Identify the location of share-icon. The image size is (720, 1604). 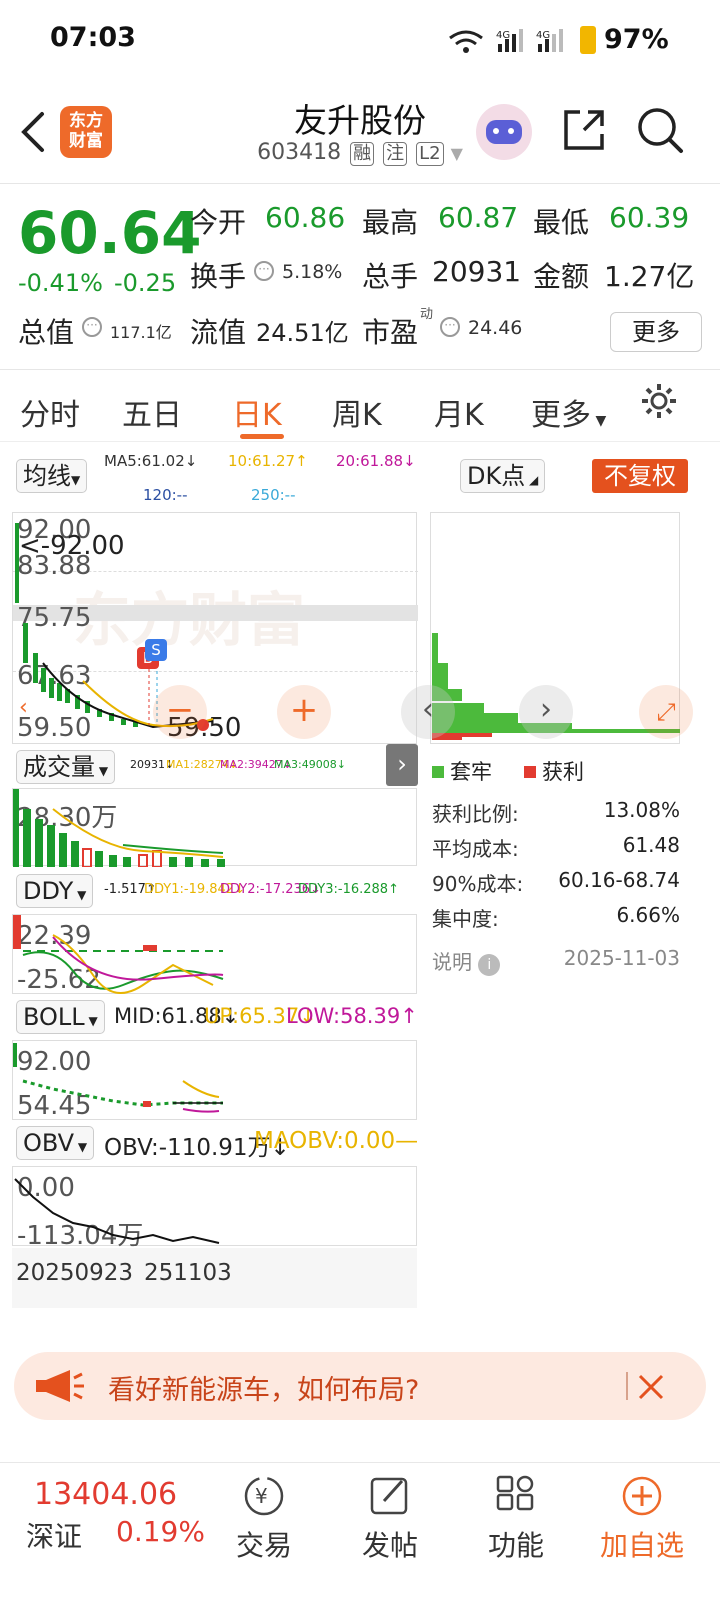
(584, 130).